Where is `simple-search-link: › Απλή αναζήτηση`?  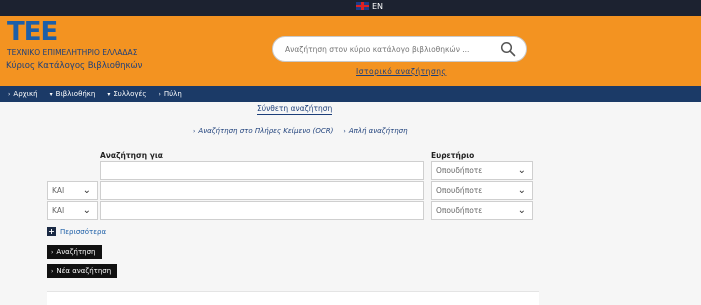
simple-search-link: › Απλή αναζήτηση is located at coordinates (375, 131).